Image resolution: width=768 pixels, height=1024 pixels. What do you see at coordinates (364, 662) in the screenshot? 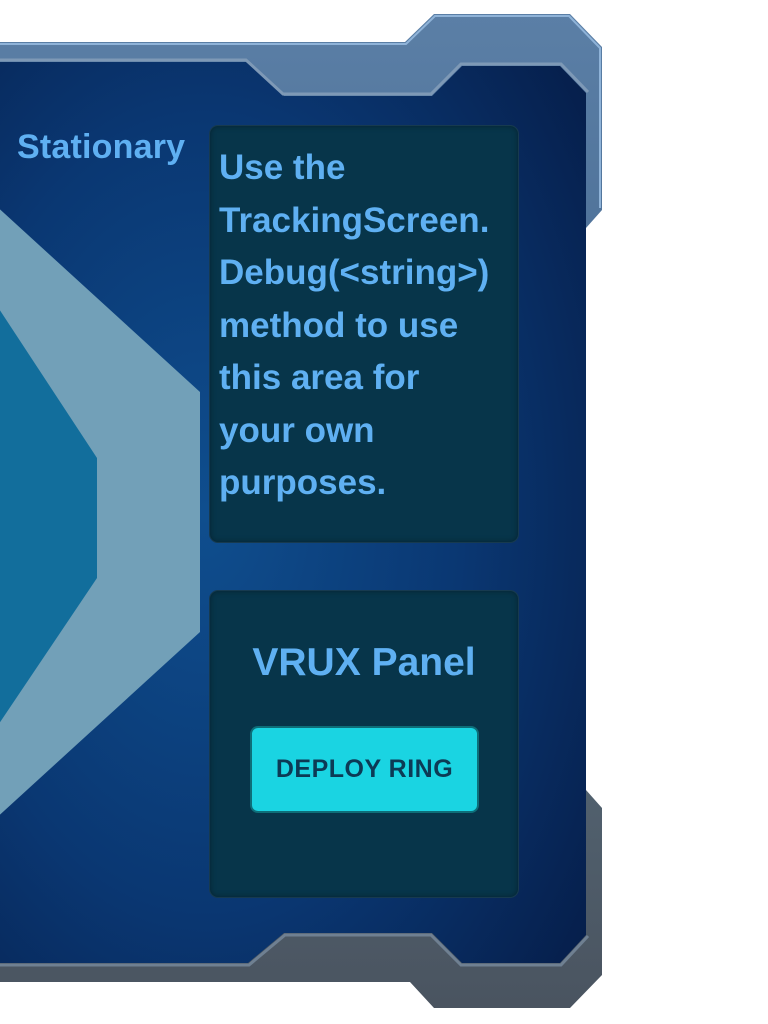
I see `vrux-panel-title: VRUX Panel` at bounding box center [364, 662].